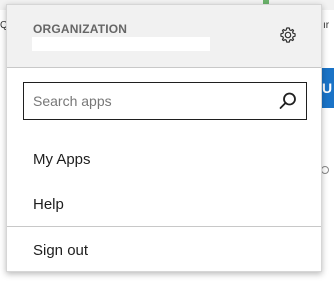 Image resolution: width=334 pixels, height=283 pixels. Describe the element at coordinates (326, 25) in the screenshot. I see `background-right-text: ır` at that location.